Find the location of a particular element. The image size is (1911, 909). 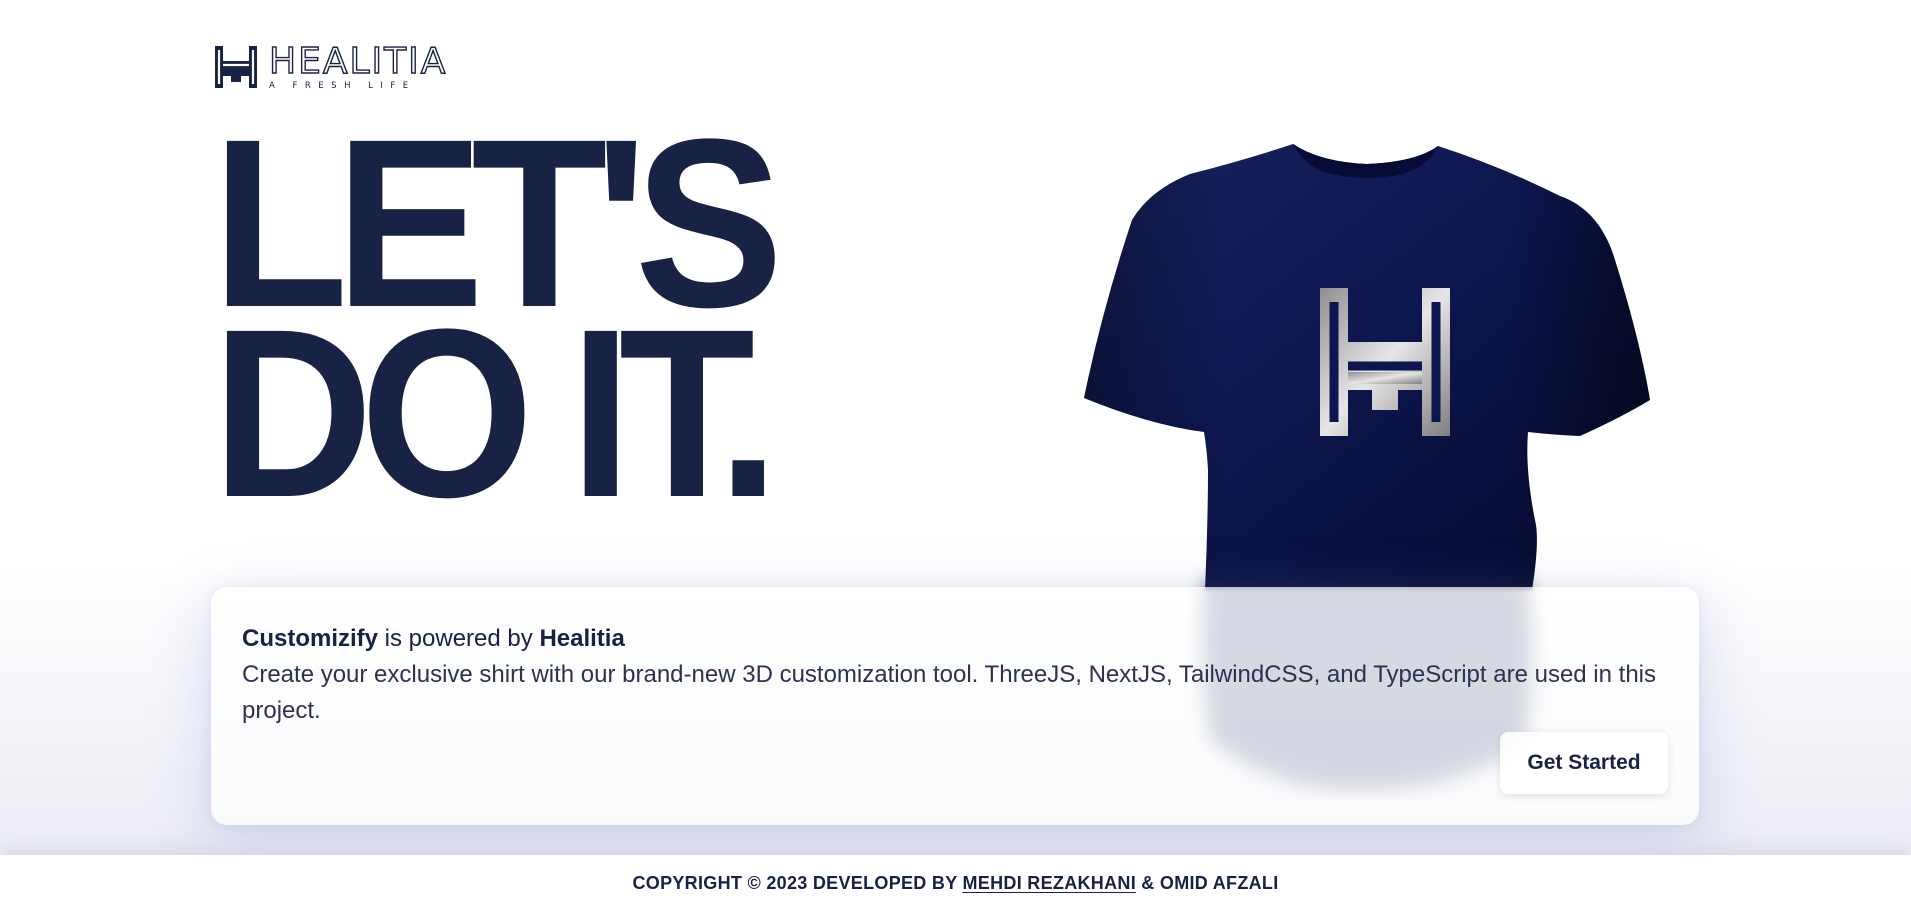

footer-author2: OMID AFZALI is located at coordinates (1219, 882).